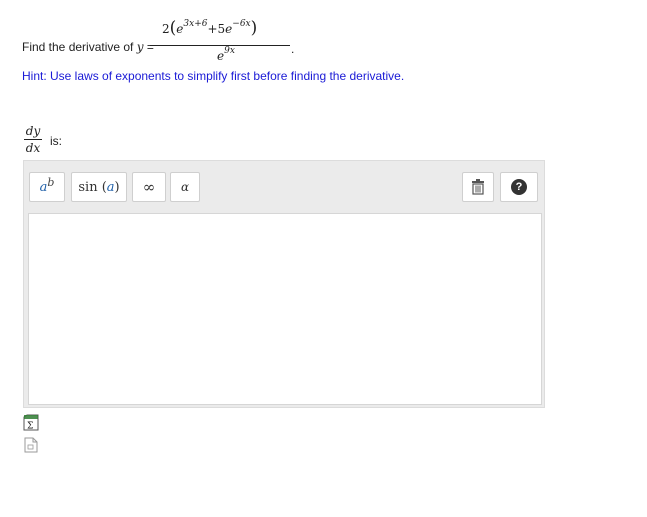  I want to click on trash-icon, so click(478, 187).